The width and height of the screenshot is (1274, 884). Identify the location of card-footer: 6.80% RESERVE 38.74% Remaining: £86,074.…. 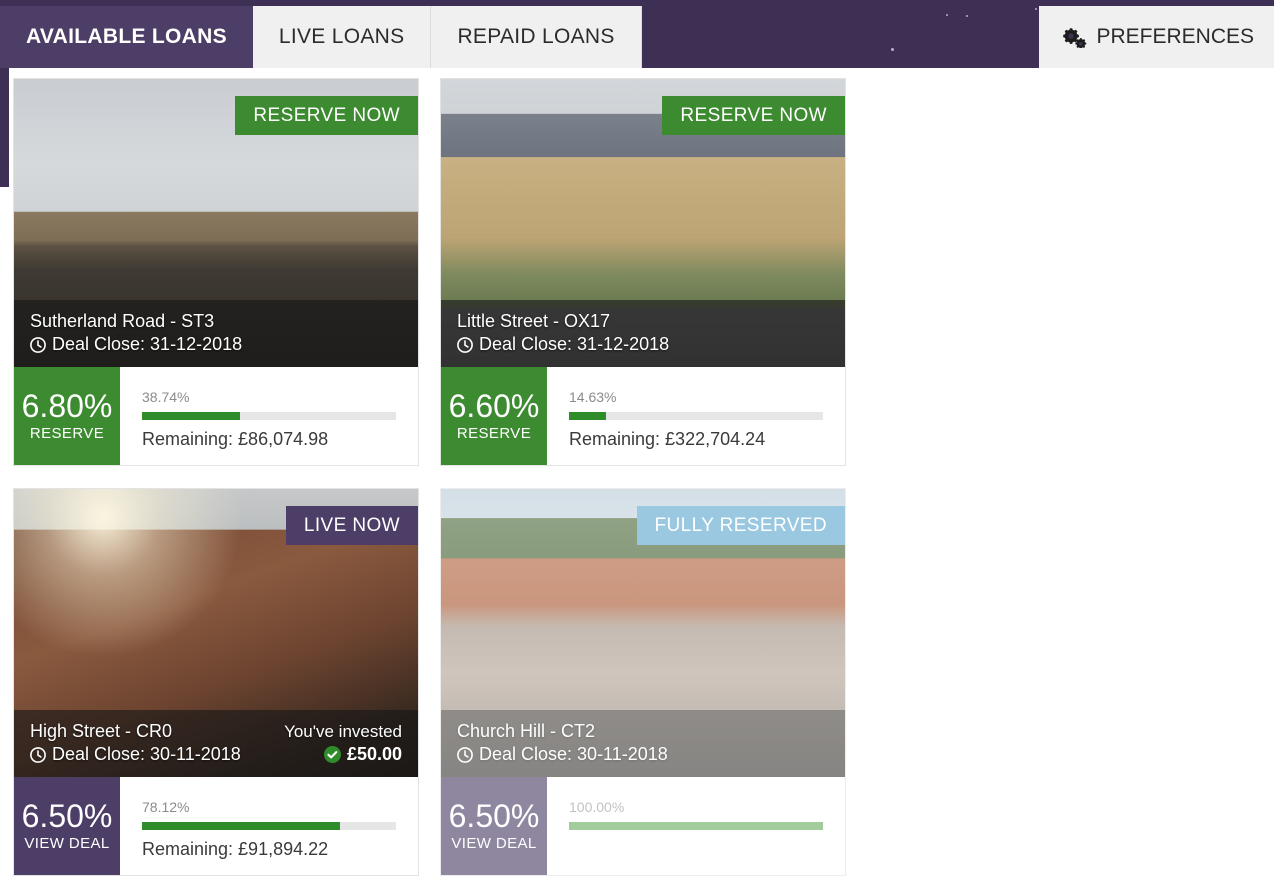
(216, 416).